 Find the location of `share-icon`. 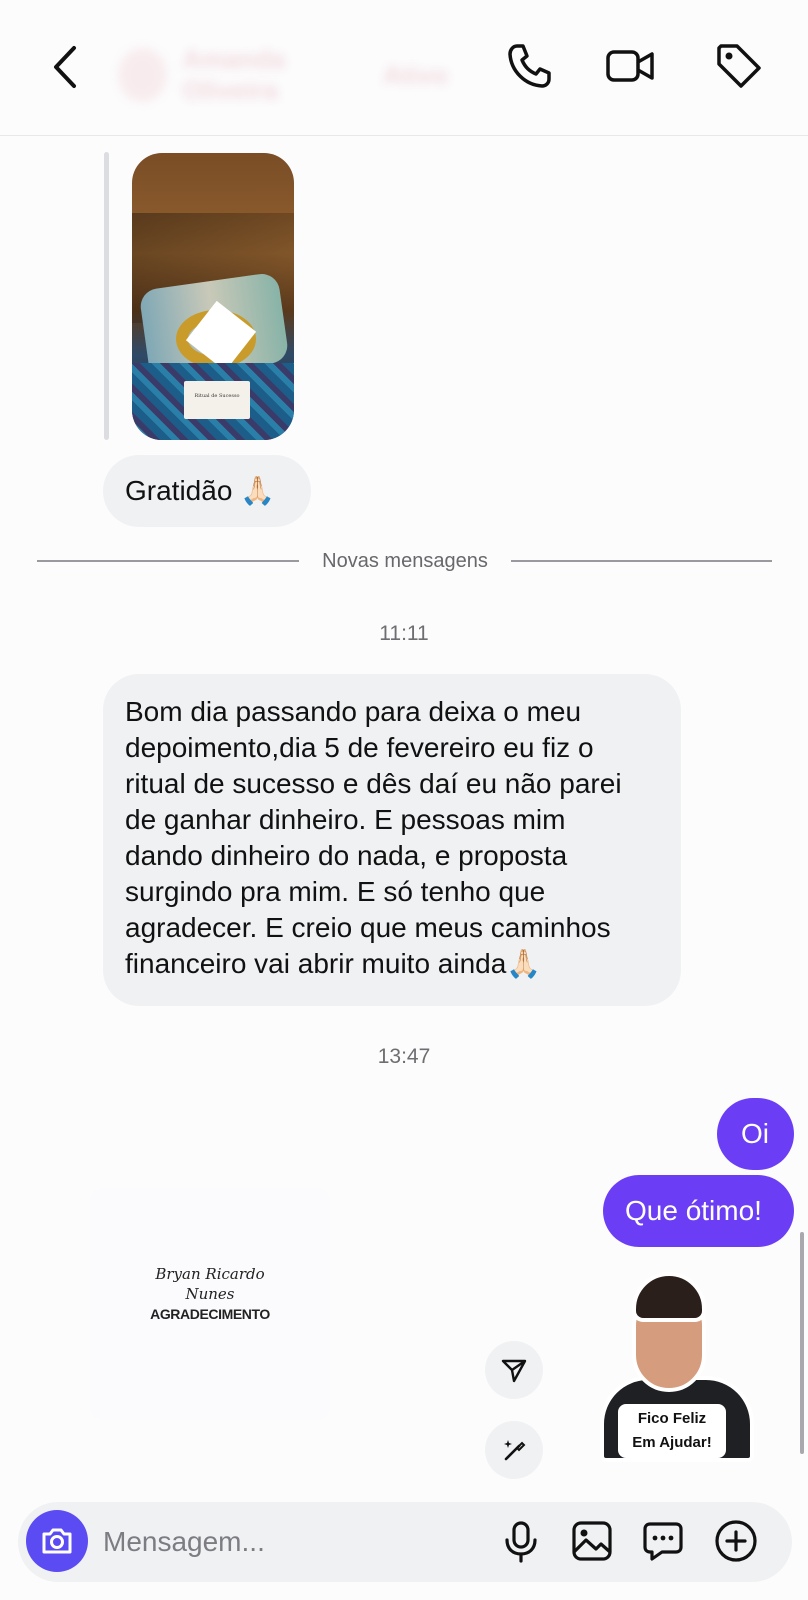

share-icon is located at coordinates (514, 1371).